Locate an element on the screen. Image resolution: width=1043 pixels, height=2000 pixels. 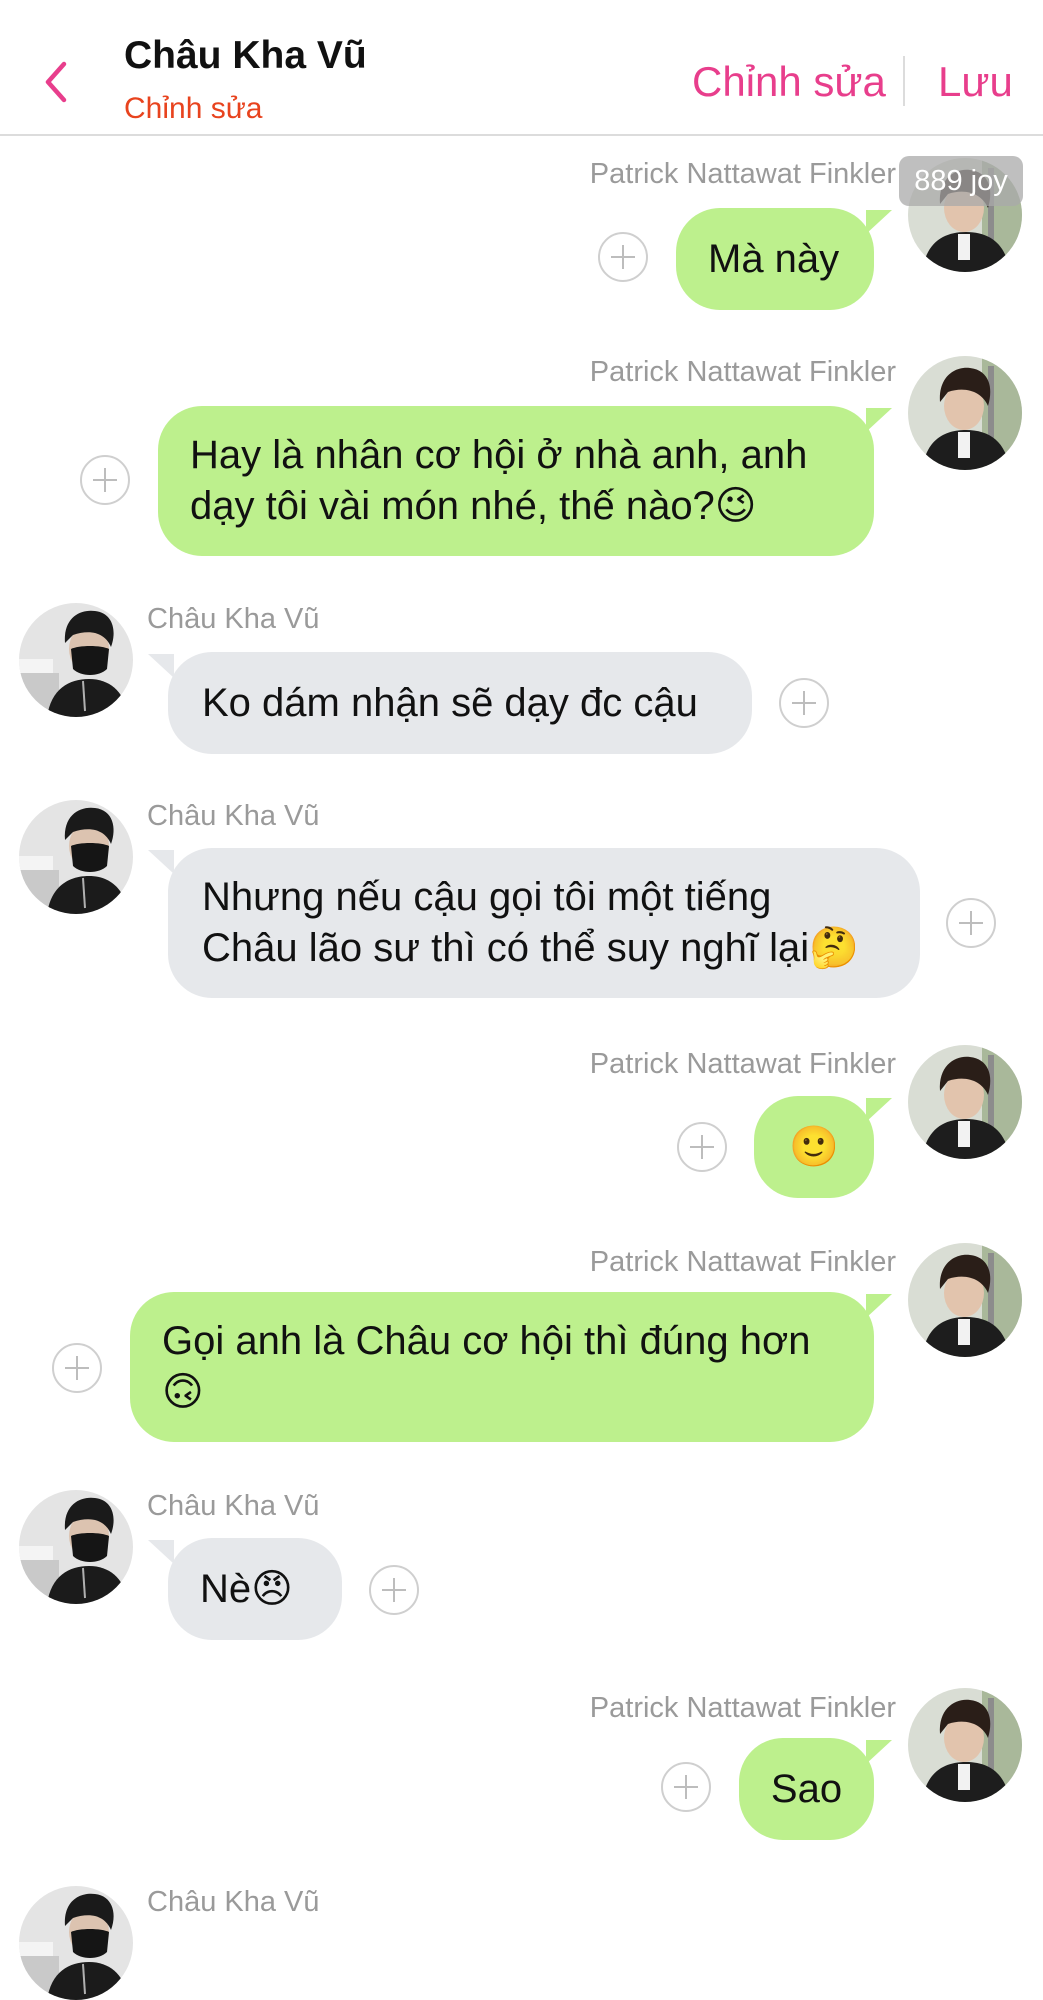
chevron-left-icon is located at coordinates (56, 82).